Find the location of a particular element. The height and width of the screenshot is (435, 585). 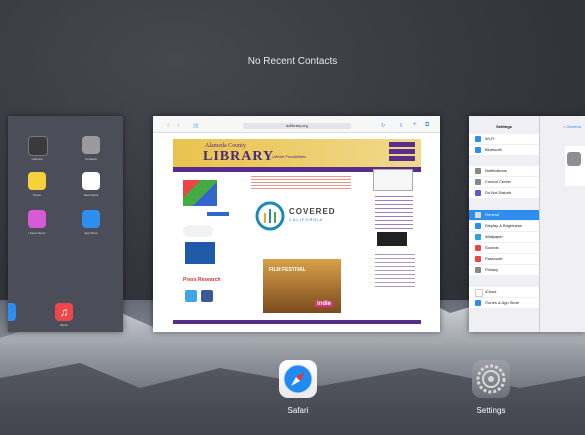

appstore-label: App Store is located at coordinates (91, 233).